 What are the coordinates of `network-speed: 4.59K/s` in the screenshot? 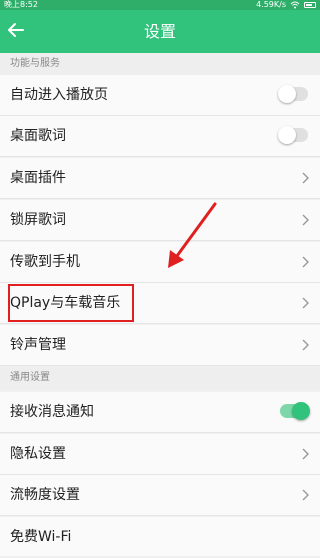 It's located at (271, 4).